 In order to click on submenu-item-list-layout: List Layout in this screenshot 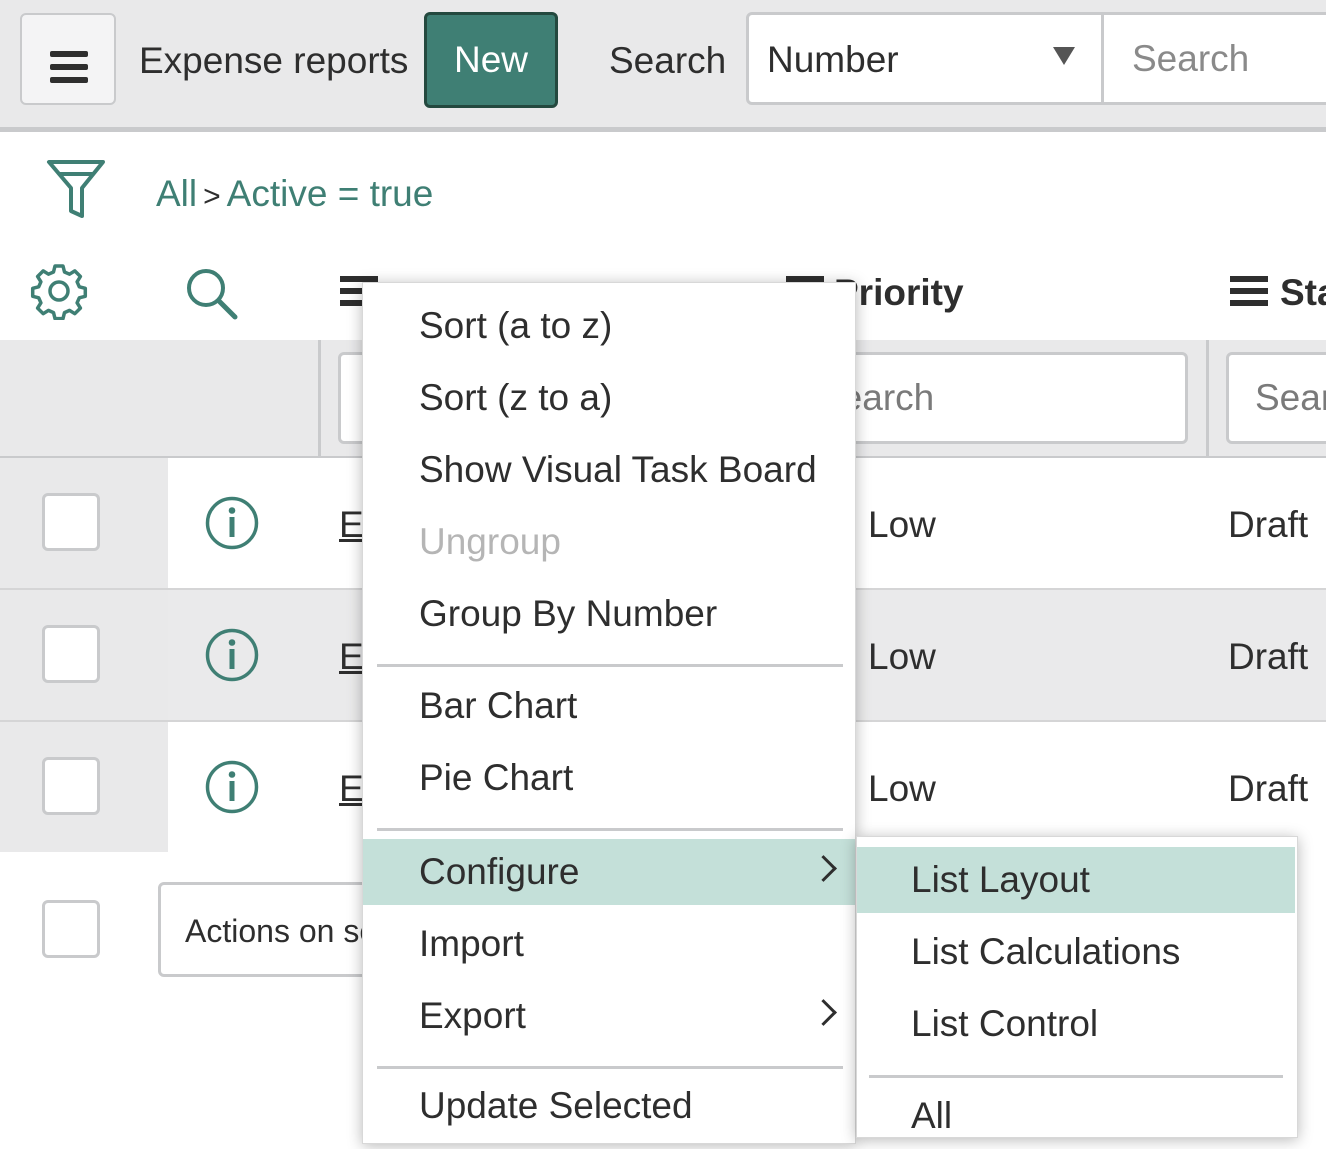, I will do `click(1076, 880)`.